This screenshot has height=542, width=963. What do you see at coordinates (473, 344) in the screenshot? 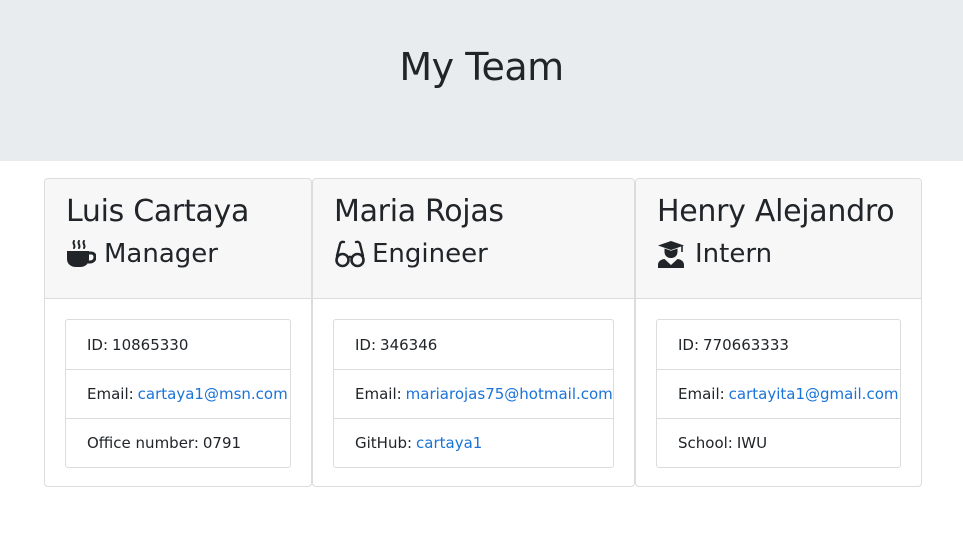
I see `id-row: ID: 346346` at bounding box center [473, 344].